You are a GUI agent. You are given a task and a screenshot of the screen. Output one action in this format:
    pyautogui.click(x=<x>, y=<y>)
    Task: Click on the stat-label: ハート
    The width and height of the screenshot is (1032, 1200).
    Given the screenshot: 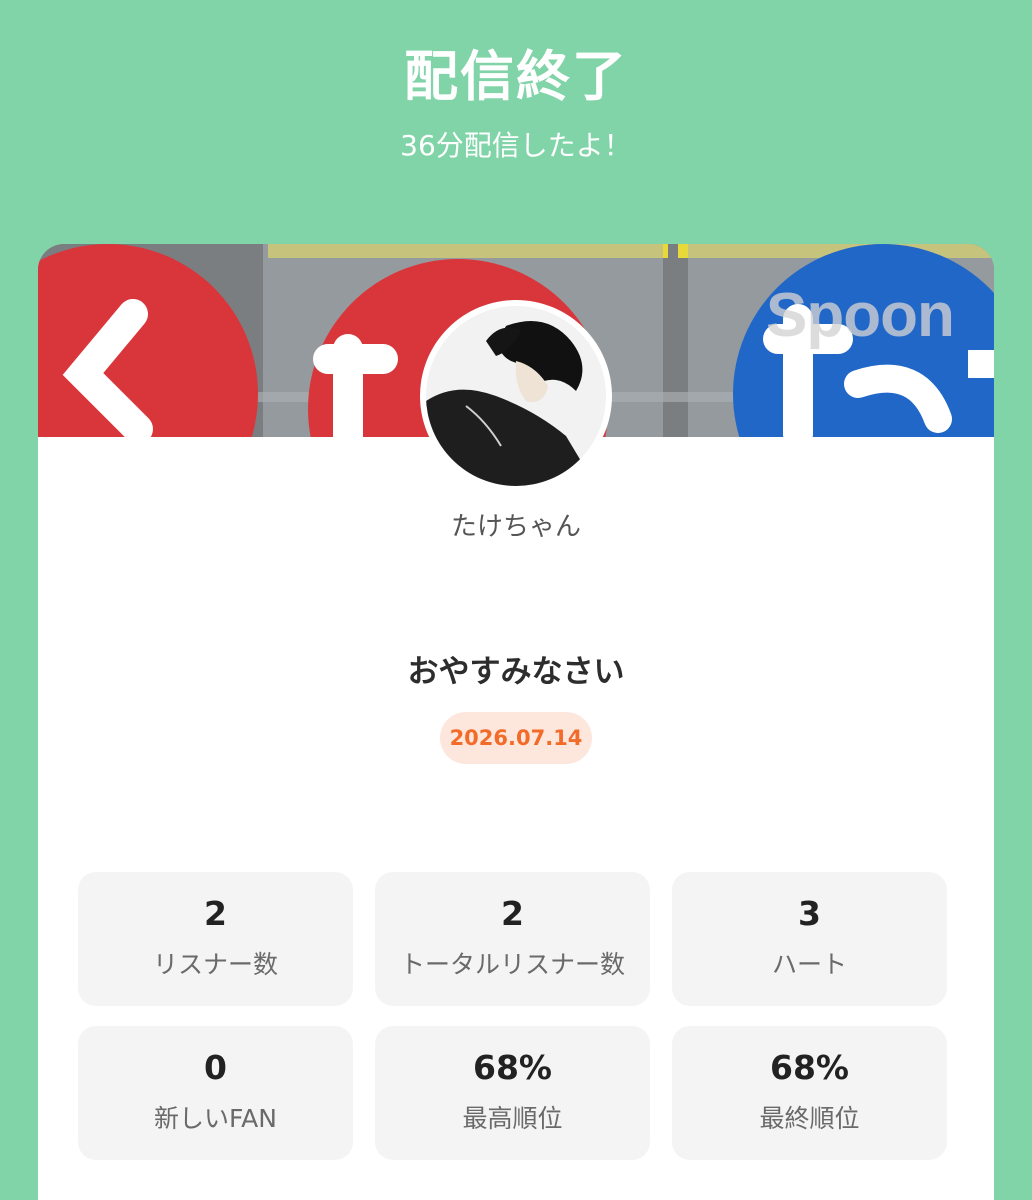 What is the action you would take?
    pyautogui.click(x=809, y=964)
    